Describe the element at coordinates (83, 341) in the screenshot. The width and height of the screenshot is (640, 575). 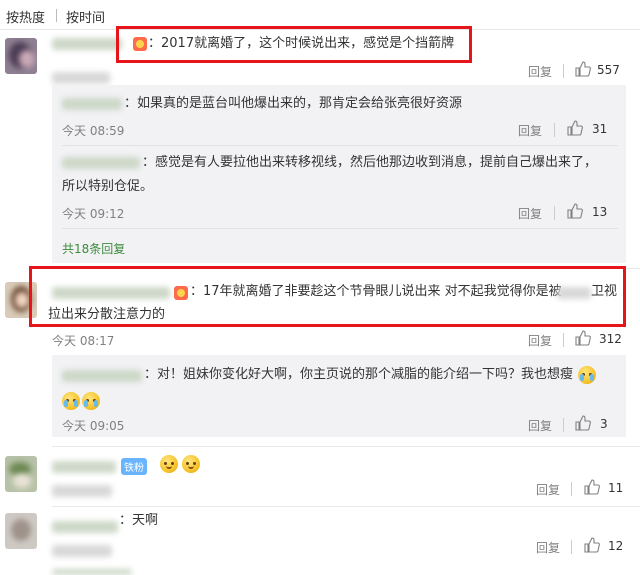
I see `comment-timestamp: 今天 08:17` at that location.